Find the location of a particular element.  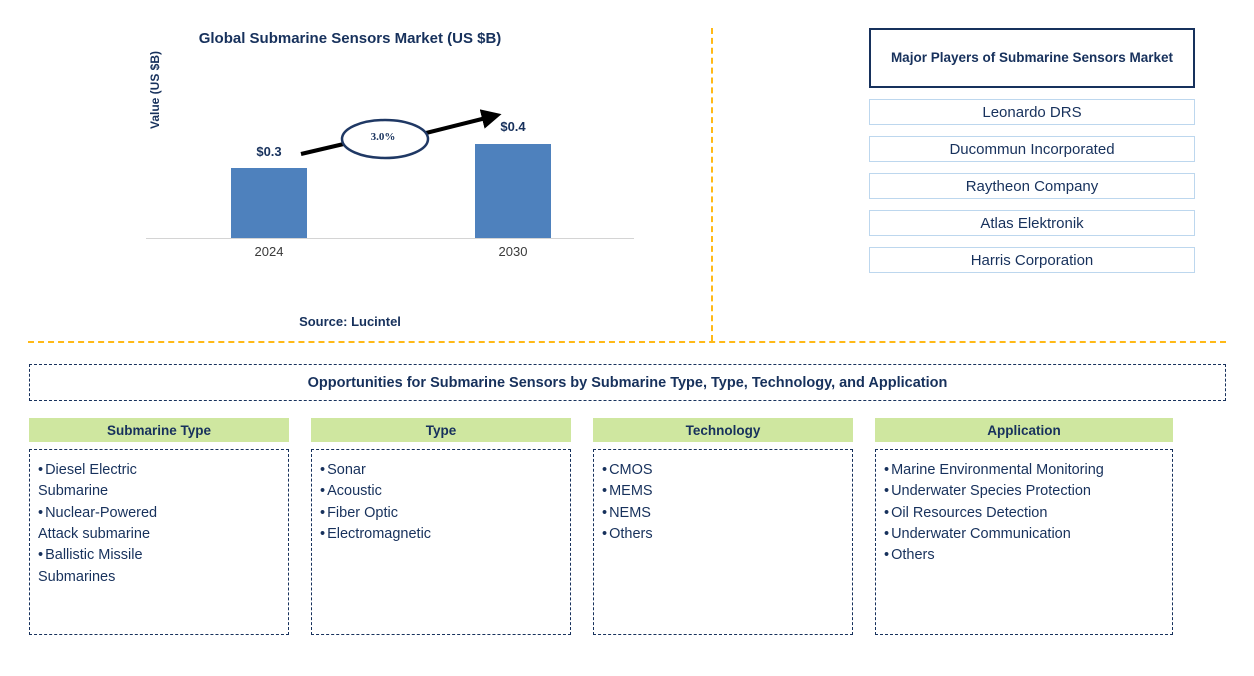

category-column-technology: Technology • CMOS • MEMS • NEMS • Others is located at coordinates (723, 526).